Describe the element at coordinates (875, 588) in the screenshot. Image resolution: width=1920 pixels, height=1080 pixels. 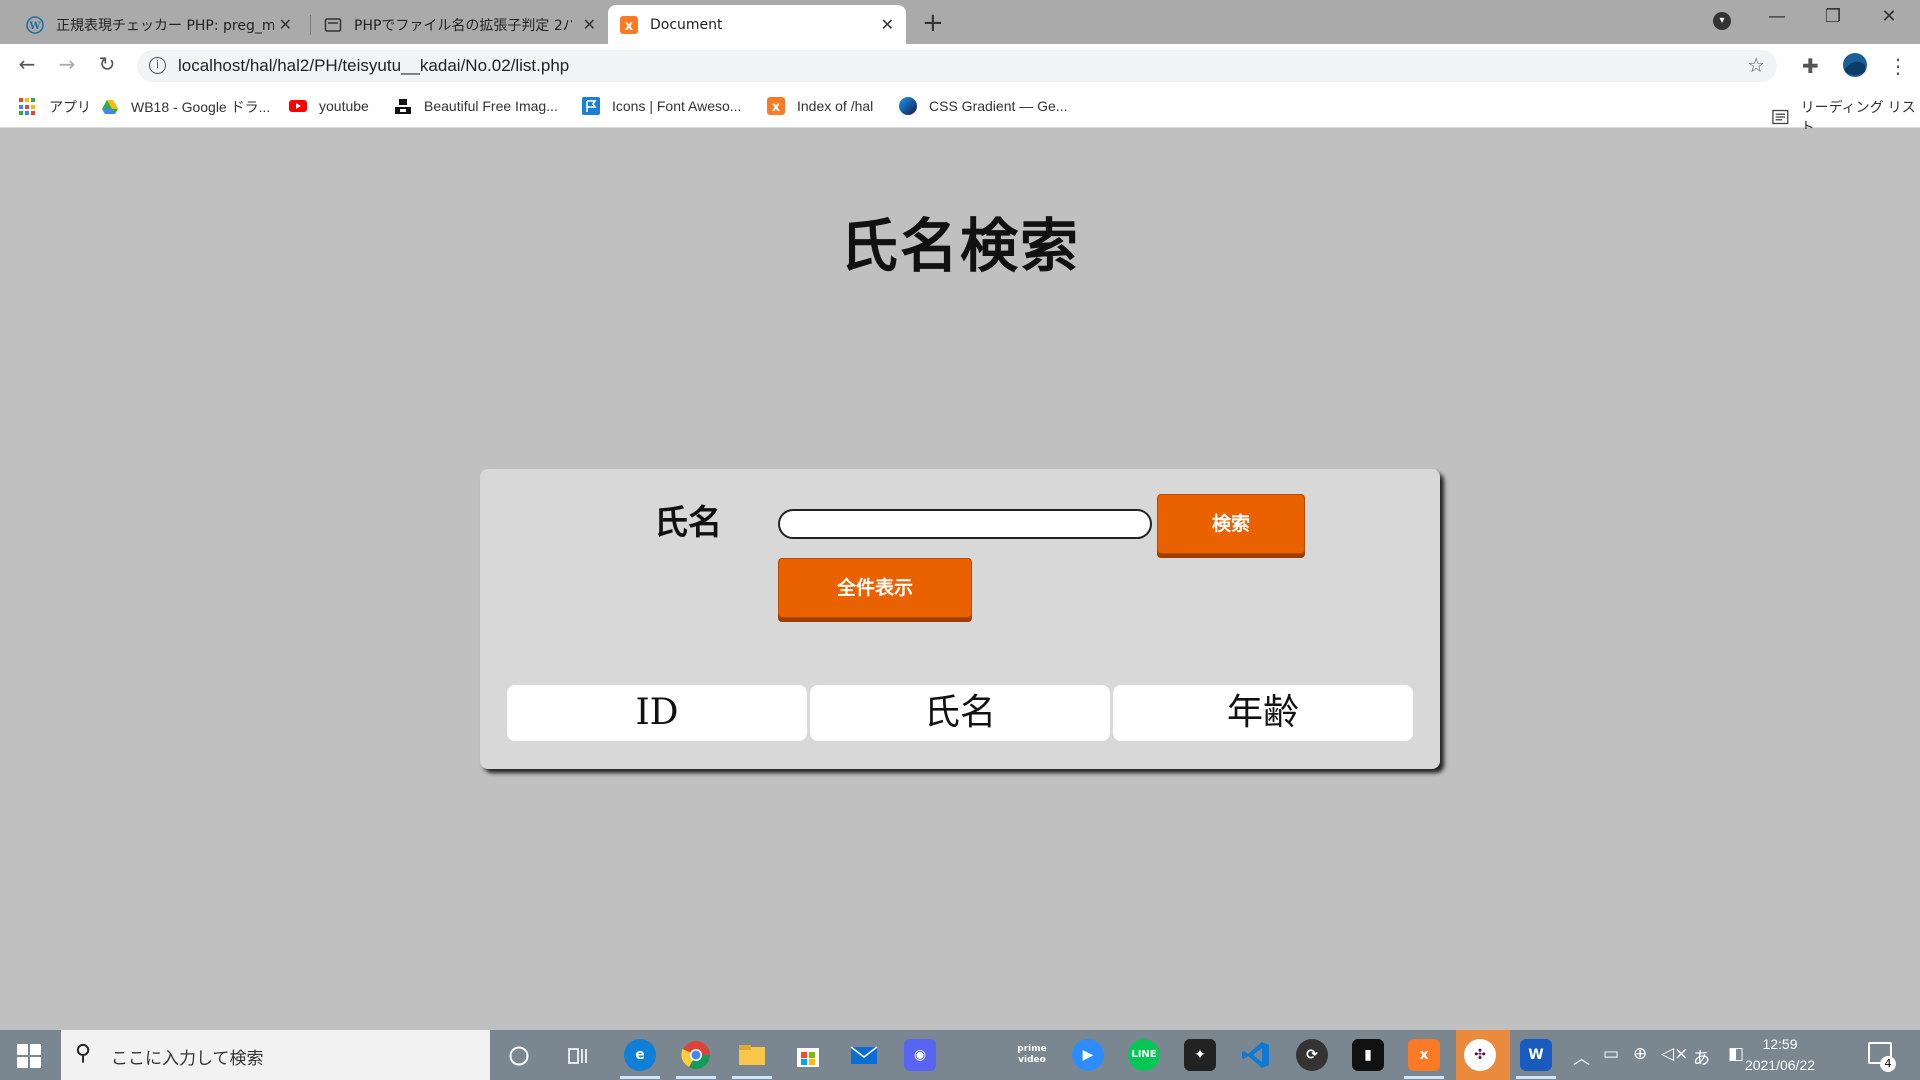
I see `show-all-button: 全件表示` at that location.